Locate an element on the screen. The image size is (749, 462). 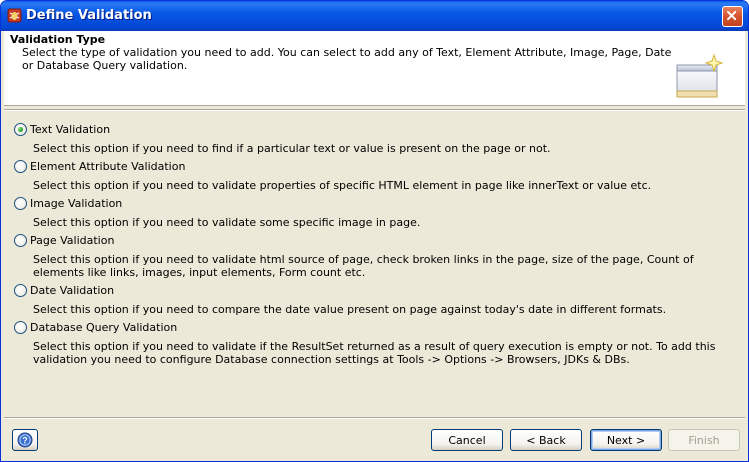
radio-text-validation is located at coordinates (20, 129).